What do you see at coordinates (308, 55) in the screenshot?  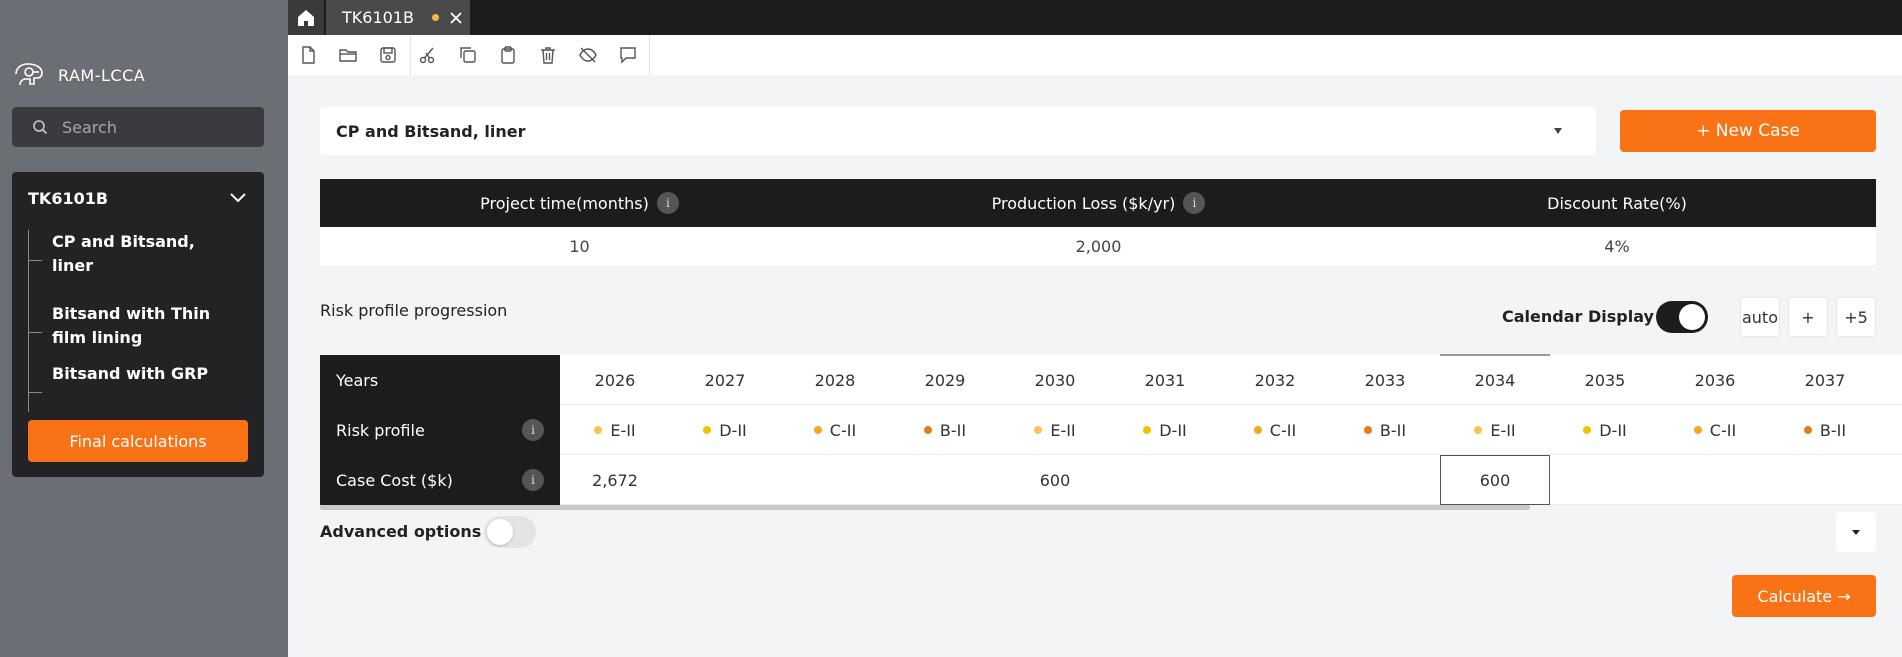 I see `new-file-button` at bounding box center [308, 55].